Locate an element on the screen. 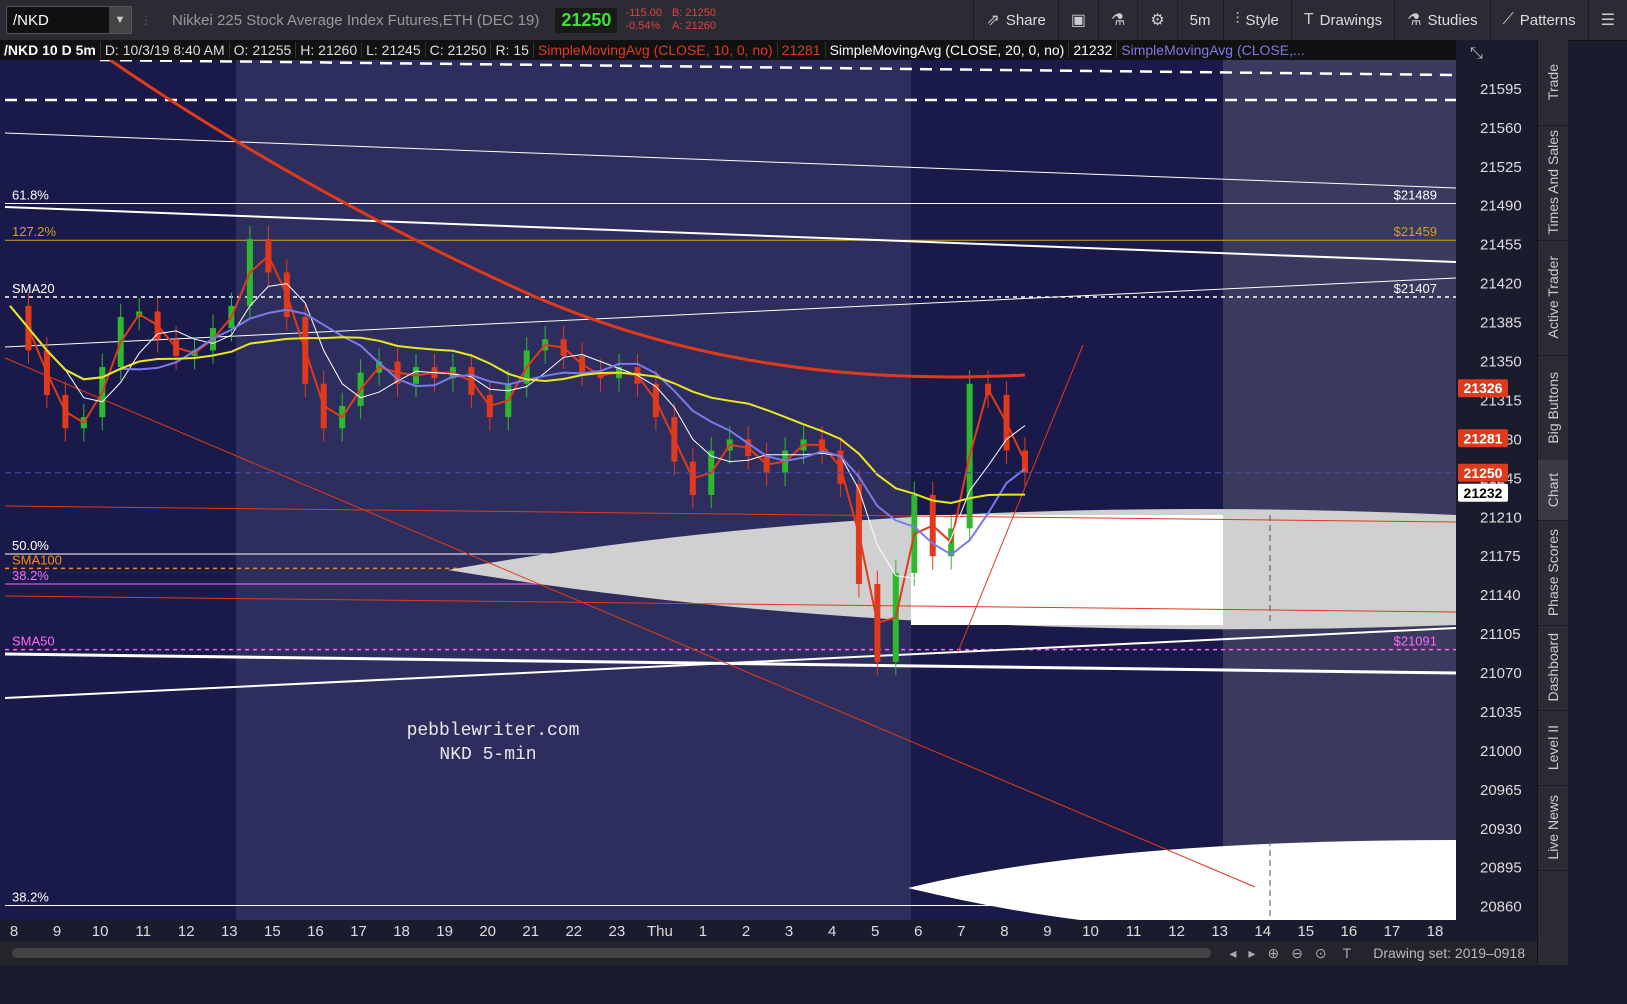  patterns-label: Patterns is located at coordinates (1547, 20).